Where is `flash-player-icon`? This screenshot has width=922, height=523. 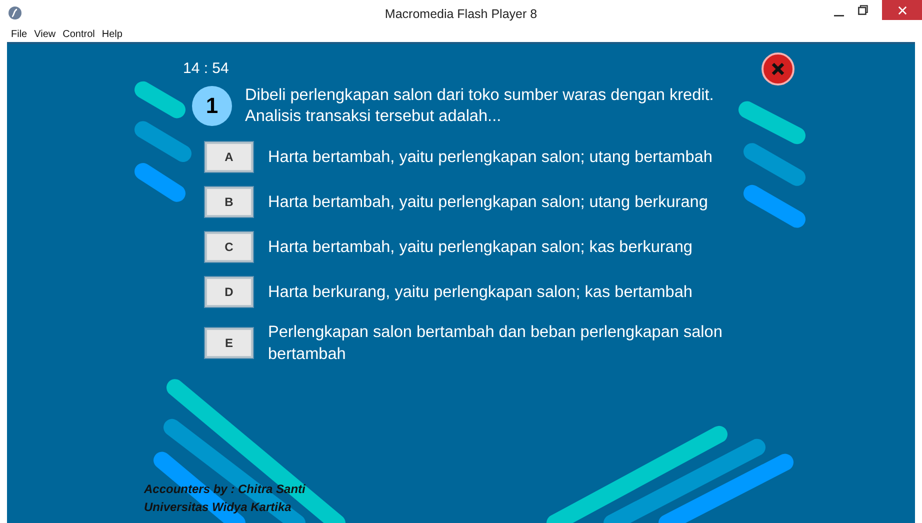 flash-player-icon is located at coordinates (15, 13).